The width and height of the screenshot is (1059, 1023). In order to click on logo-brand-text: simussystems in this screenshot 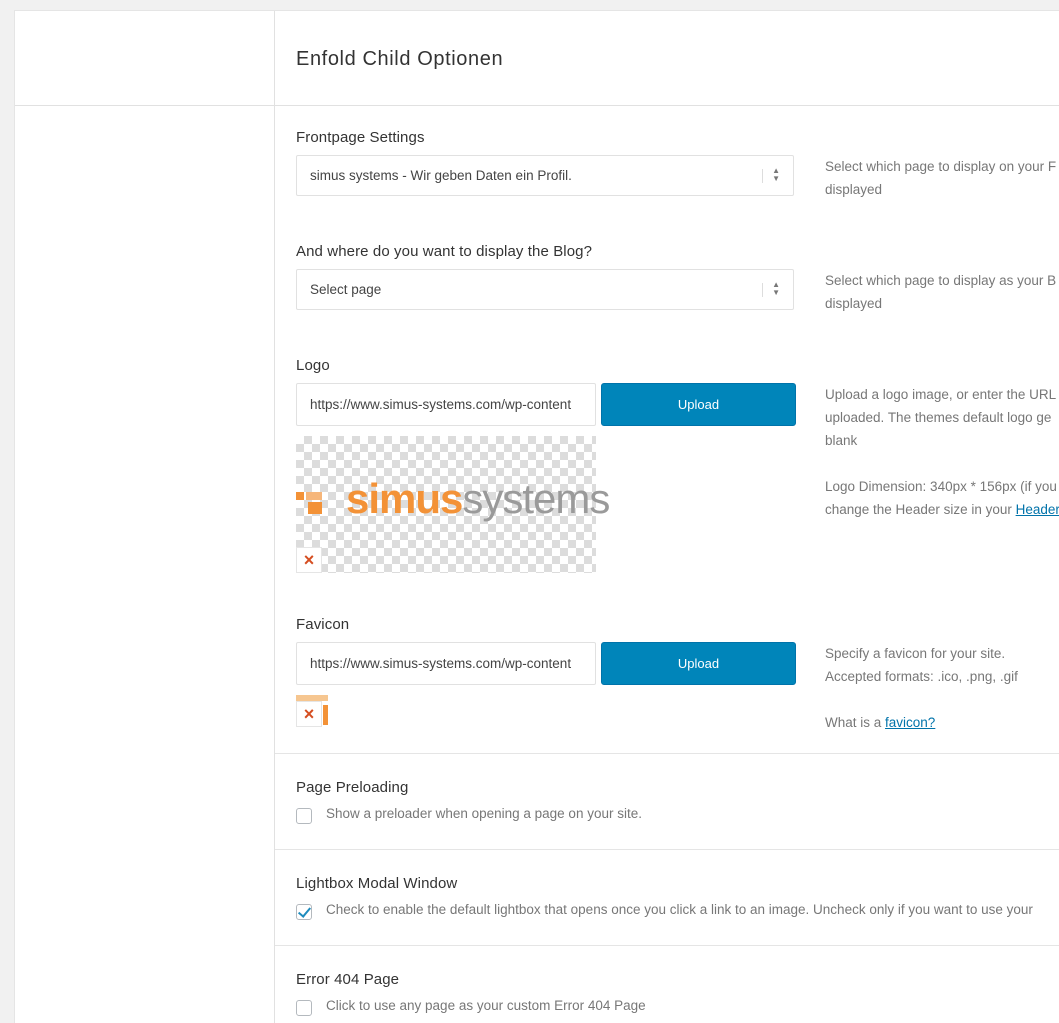, I will do `click(478, 498)`.